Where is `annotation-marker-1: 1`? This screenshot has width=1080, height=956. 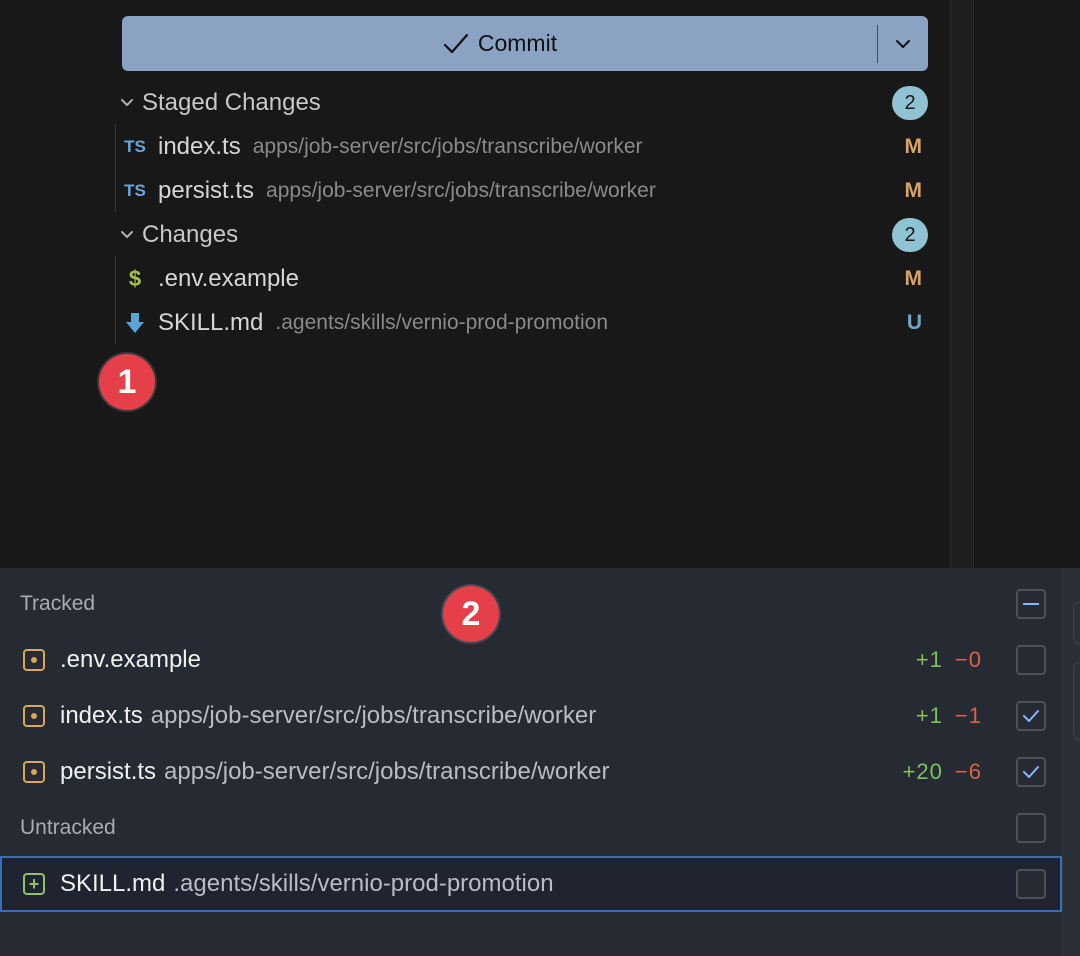 annotation-marker-1: 1 is located at coordinates (127, 382).